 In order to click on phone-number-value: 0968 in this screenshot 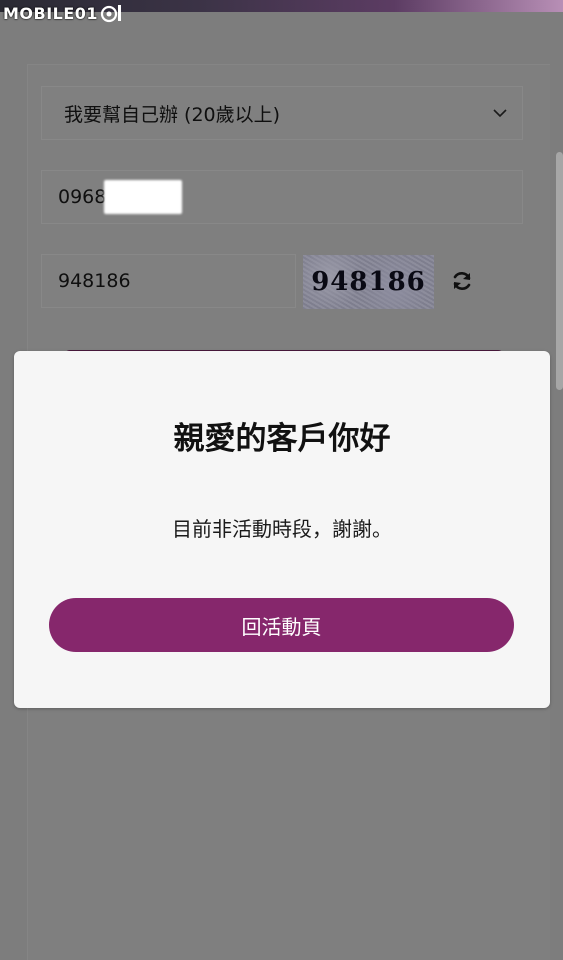, I will do `click(82, 197)`.